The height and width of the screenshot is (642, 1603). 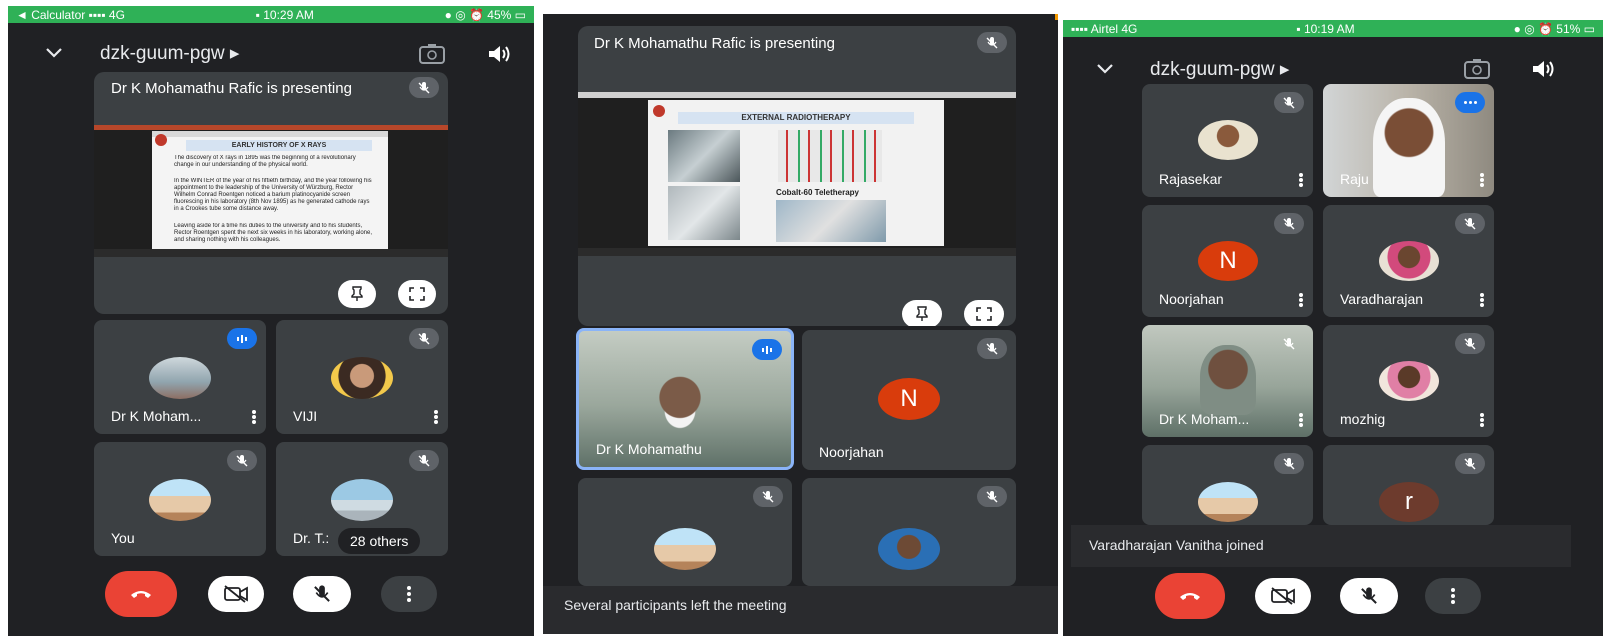 What do you see at coordinates (1382, 299) in the screenshot?
I see `participant-name: Varadharajan` at bounding box center [1382, 299].